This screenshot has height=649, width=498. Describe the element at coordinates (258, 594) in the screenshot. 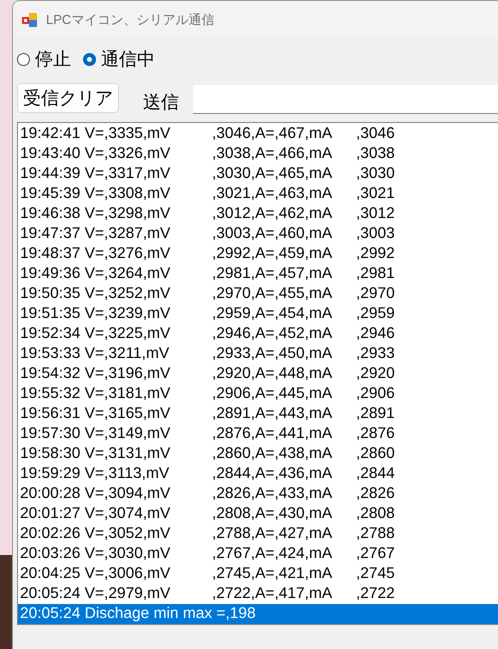

I see `log-line: 20:05:24 V=,2979,mV ,2722,A=,417,mA ,2722` at that location.